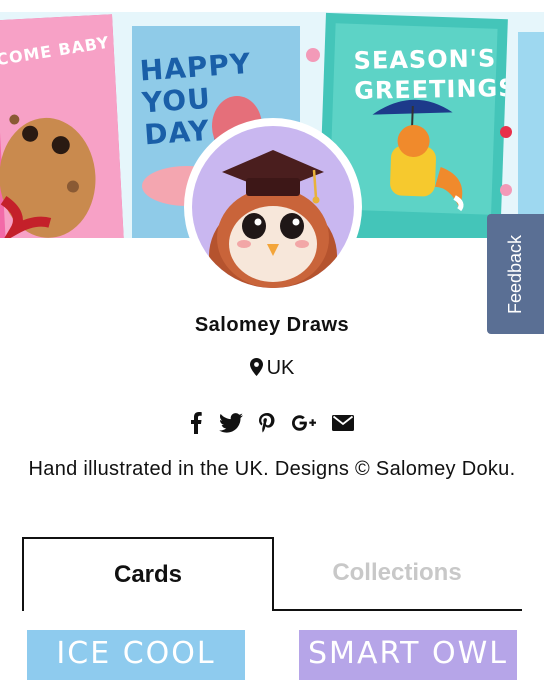  I want to click on profile-name: Salomey Draws, so click(272, 325).